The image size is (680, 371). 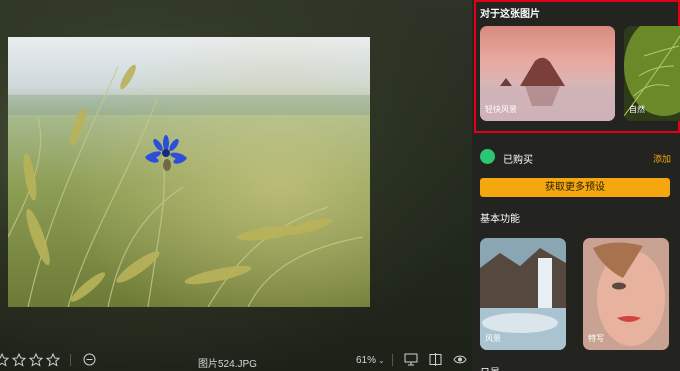 I want to click on zoom-level-dropdown: 61% ⌄, so click(x=370, y=360).